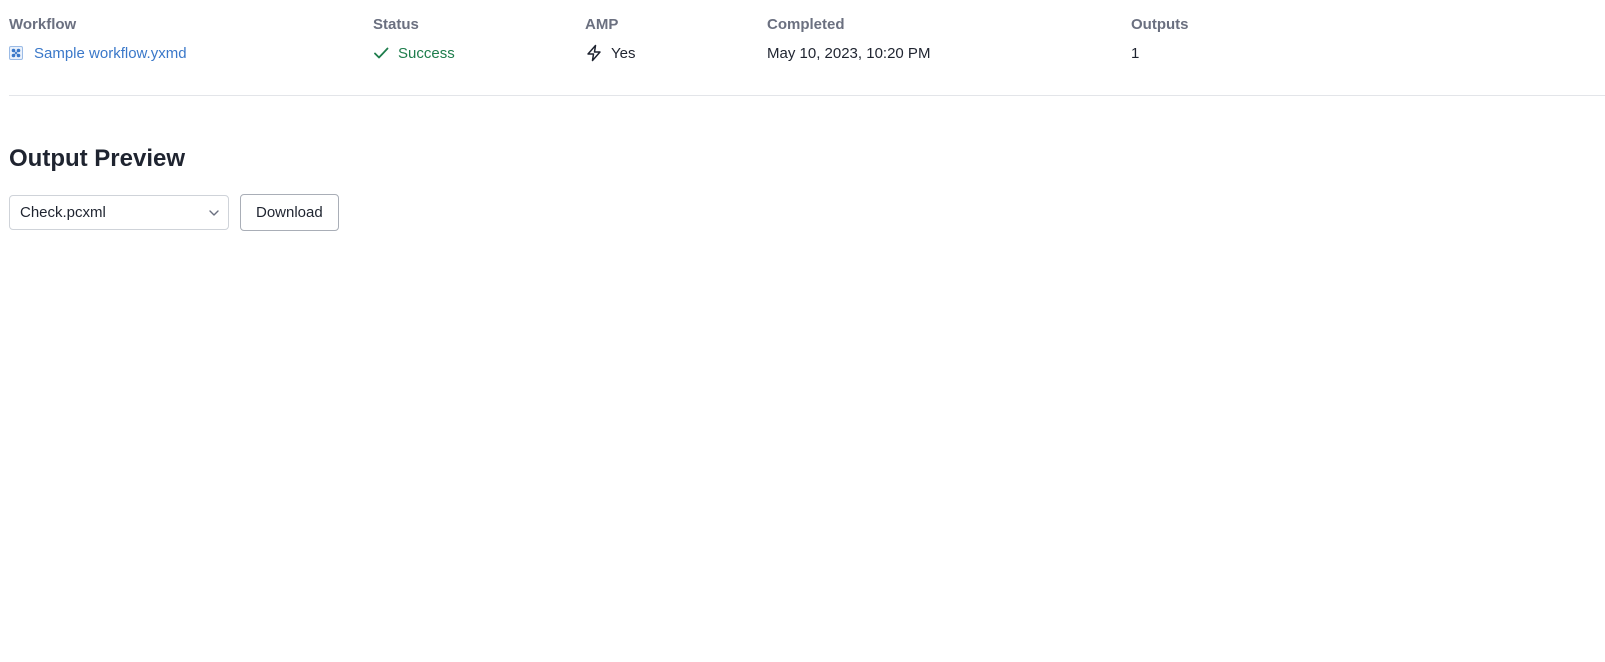 The width and height of the screenshot is (1605, 662). I want to click on header-status: Status, so click(396, 24).